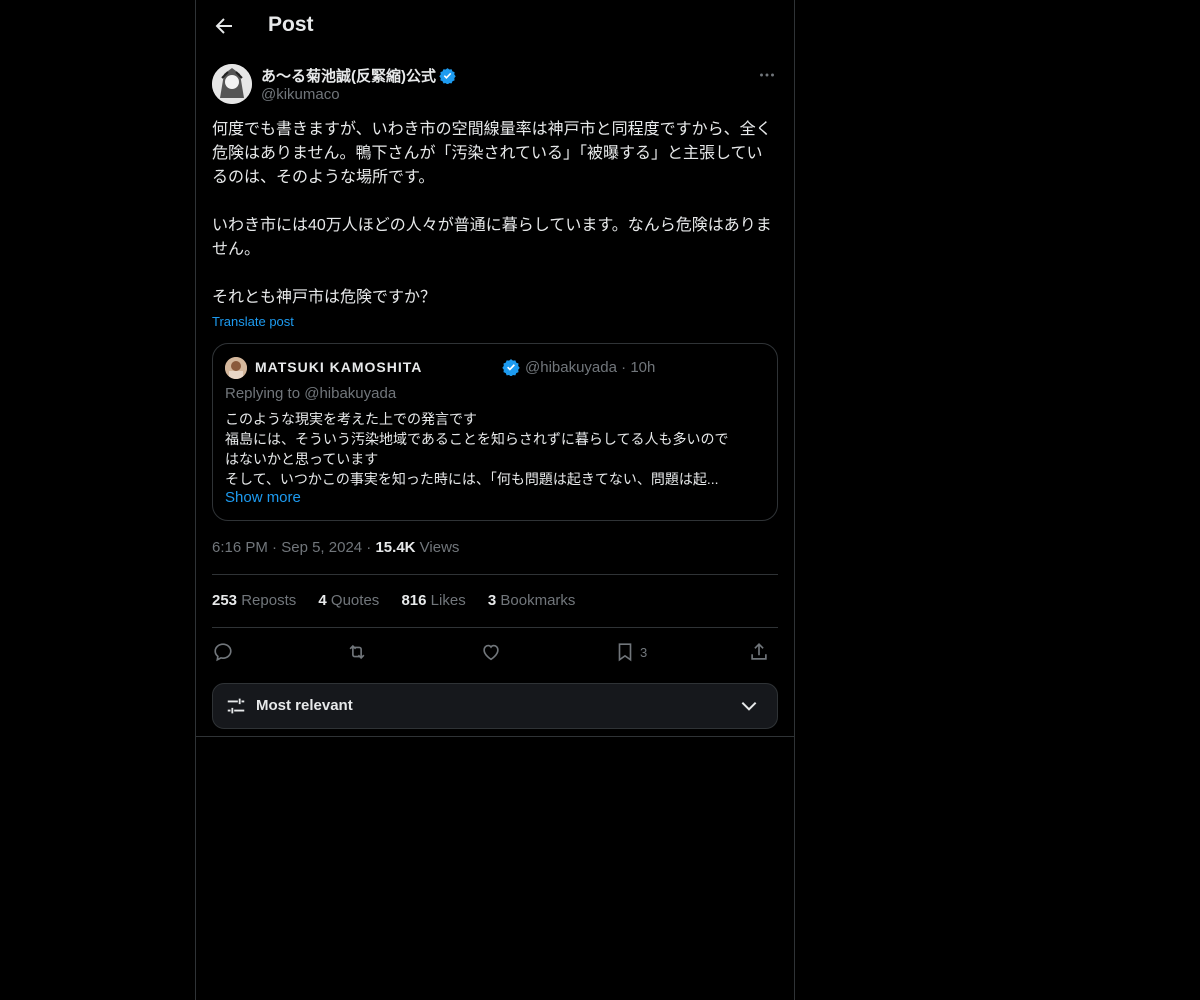 The image size is (1200, 1000). I want to click on translate-post-link: Translate post, so click(253, 321).